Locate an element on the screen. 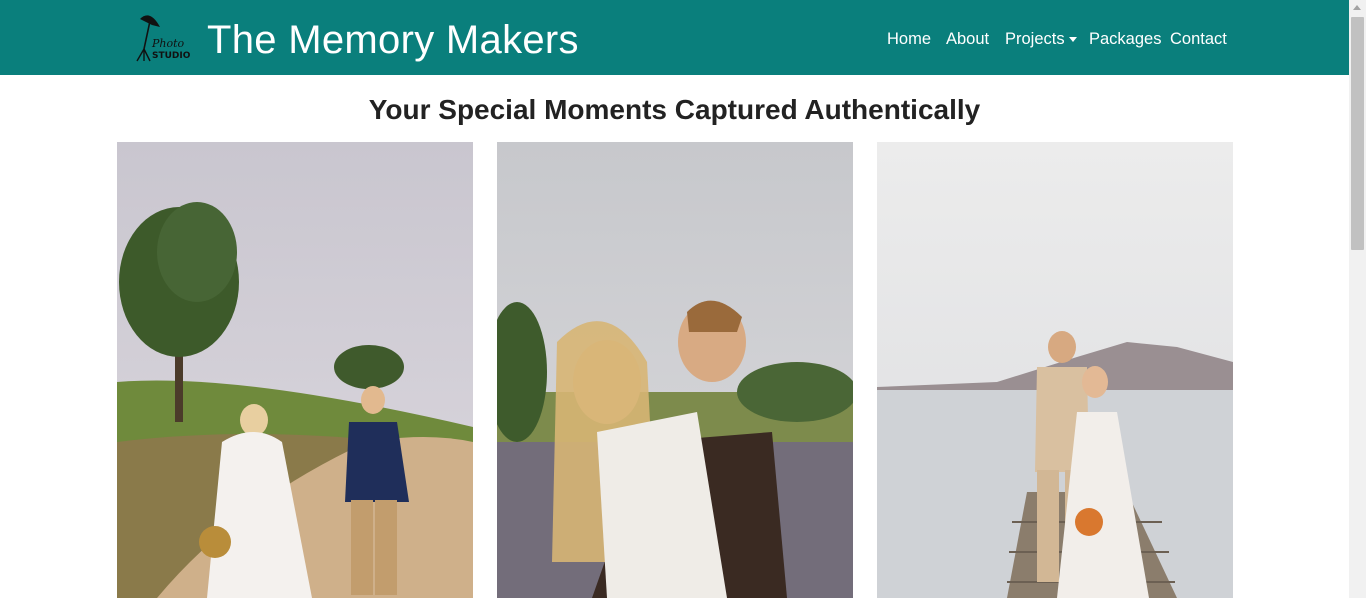 The width and height of the screenshot is (1366, 598). nav-about: About is located at coordinates (967, 39).